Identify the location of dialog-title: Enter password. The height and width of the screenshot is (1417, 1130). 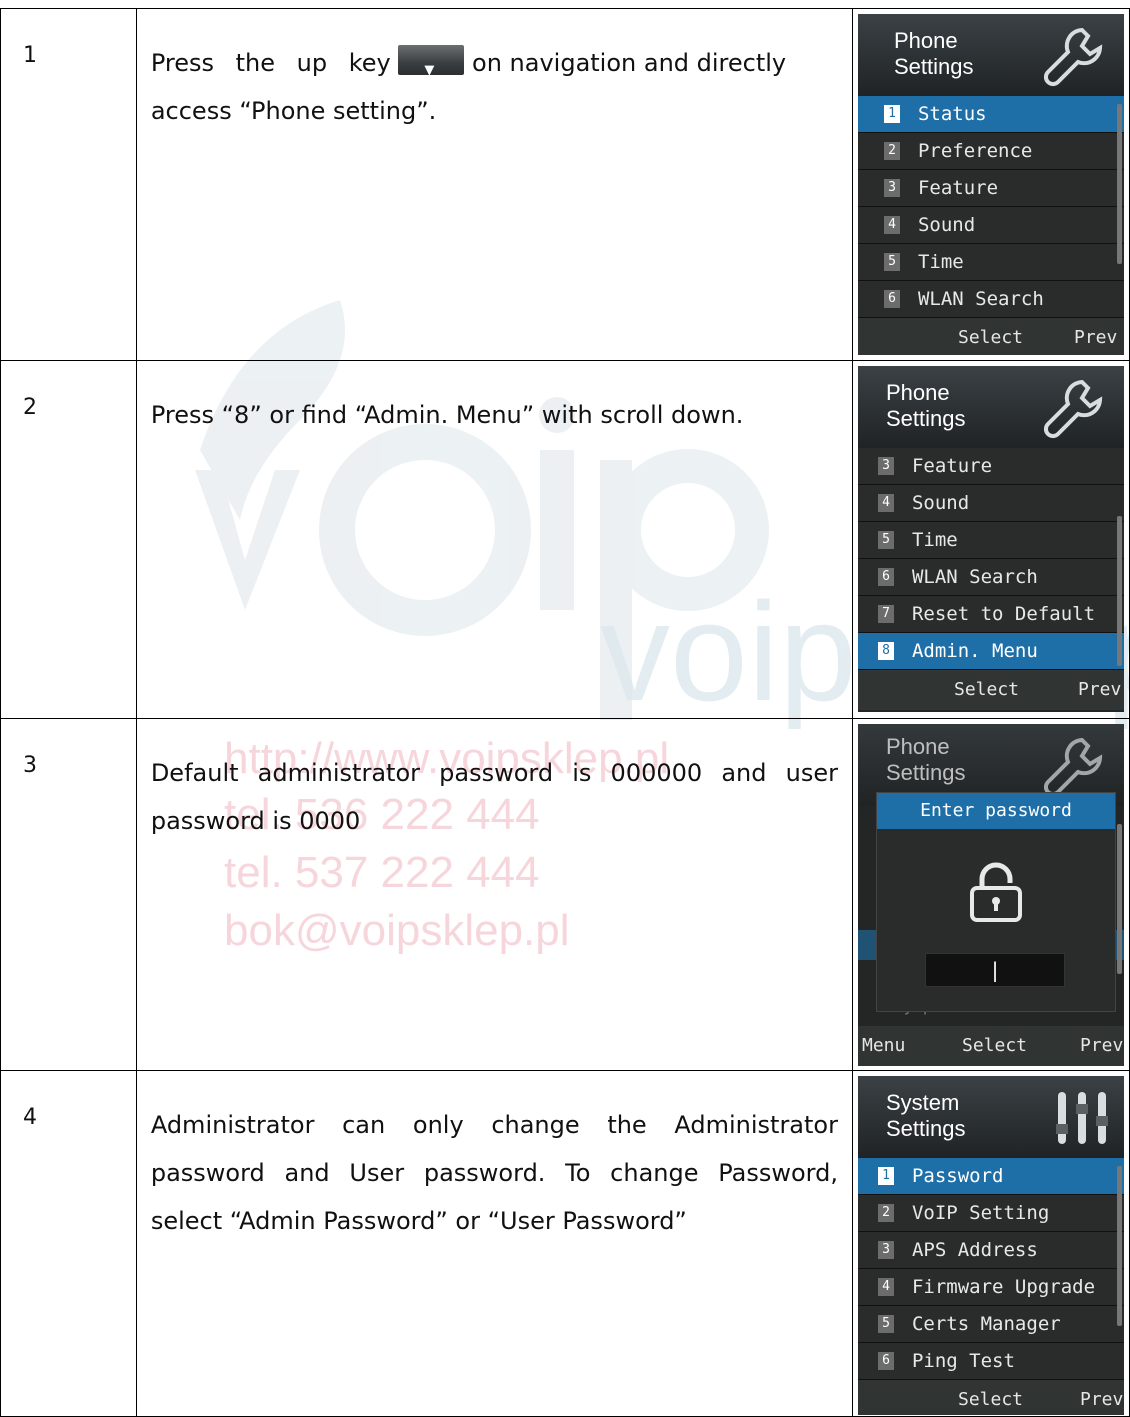
(995, 811).